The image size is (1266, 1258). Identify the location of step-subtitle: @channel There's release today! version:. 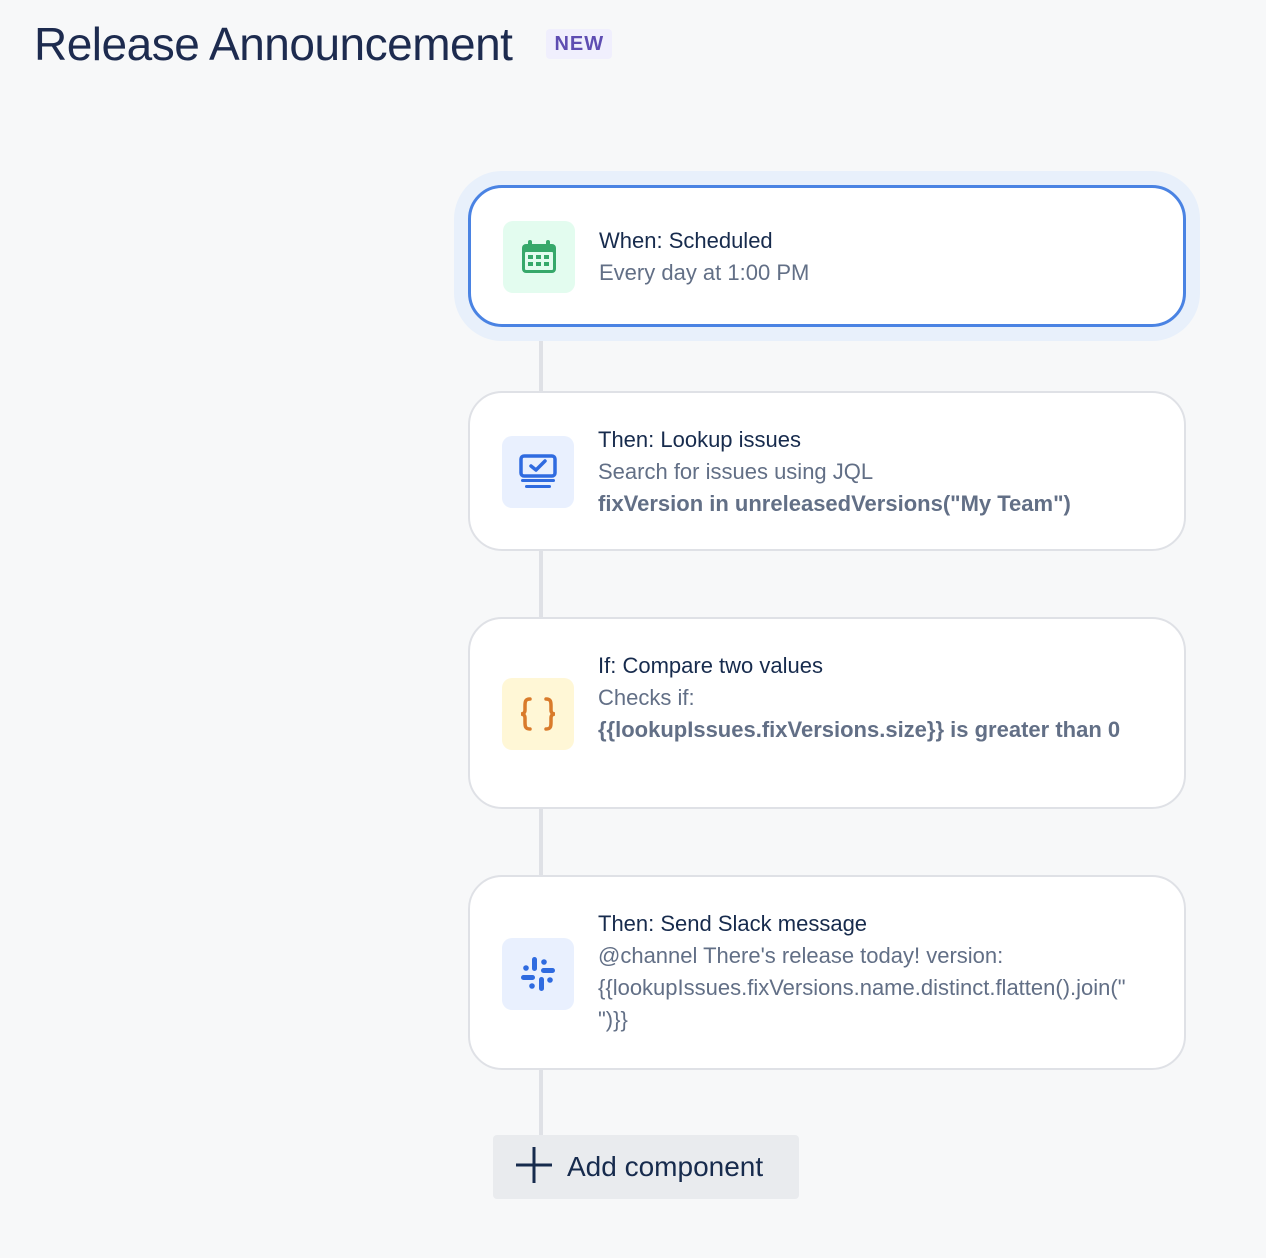
(801, 955).